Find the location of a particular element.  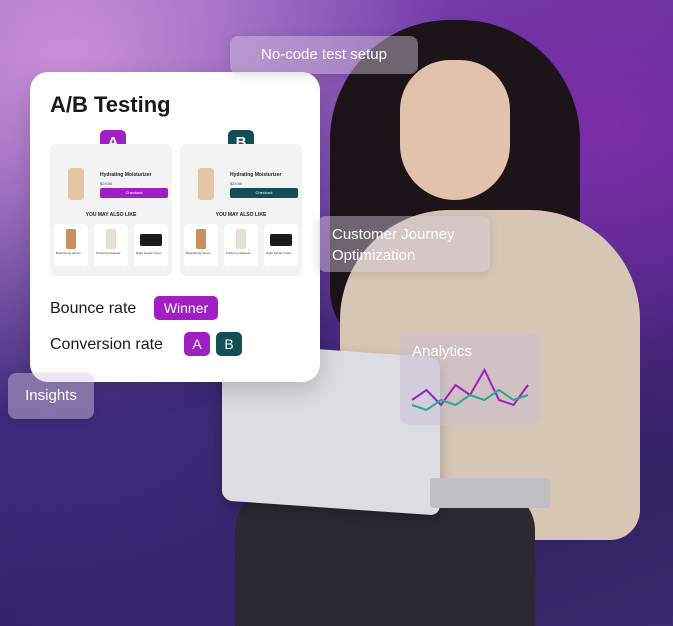

conversion-a-pill: A is located at coordinates (197, 344).